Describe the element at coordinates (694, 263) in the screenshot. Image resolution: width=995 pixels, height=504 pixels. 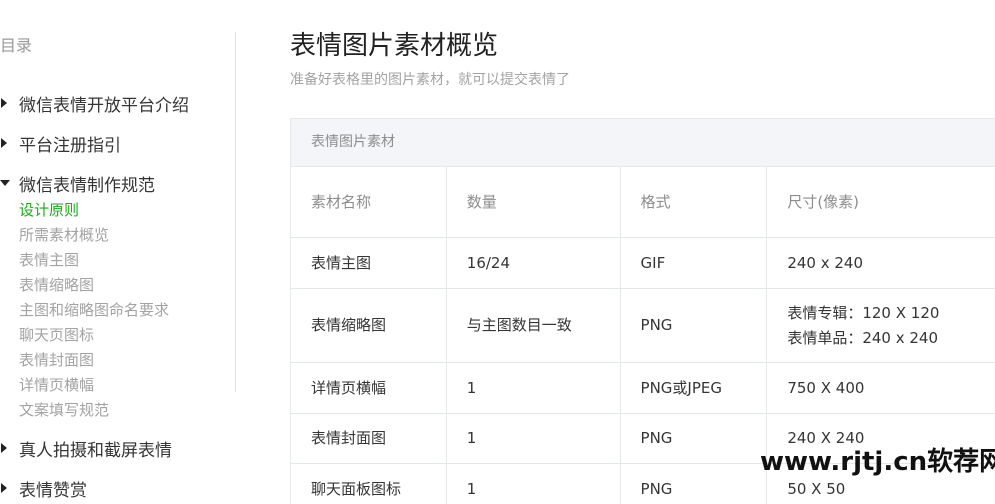
I see `cell-format: GIF` at that location.